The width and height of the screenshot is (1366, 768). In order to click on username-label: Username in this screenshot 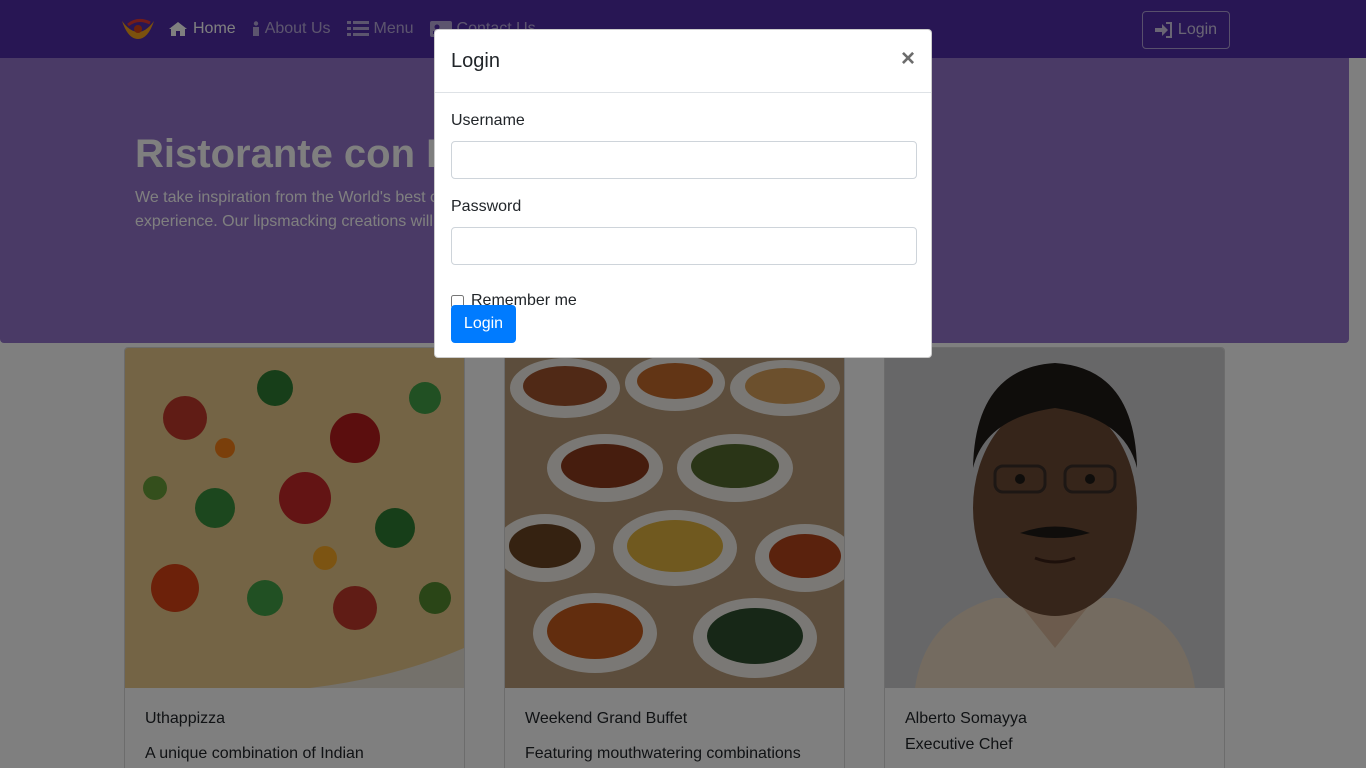, I will do `click(488, 120)`.